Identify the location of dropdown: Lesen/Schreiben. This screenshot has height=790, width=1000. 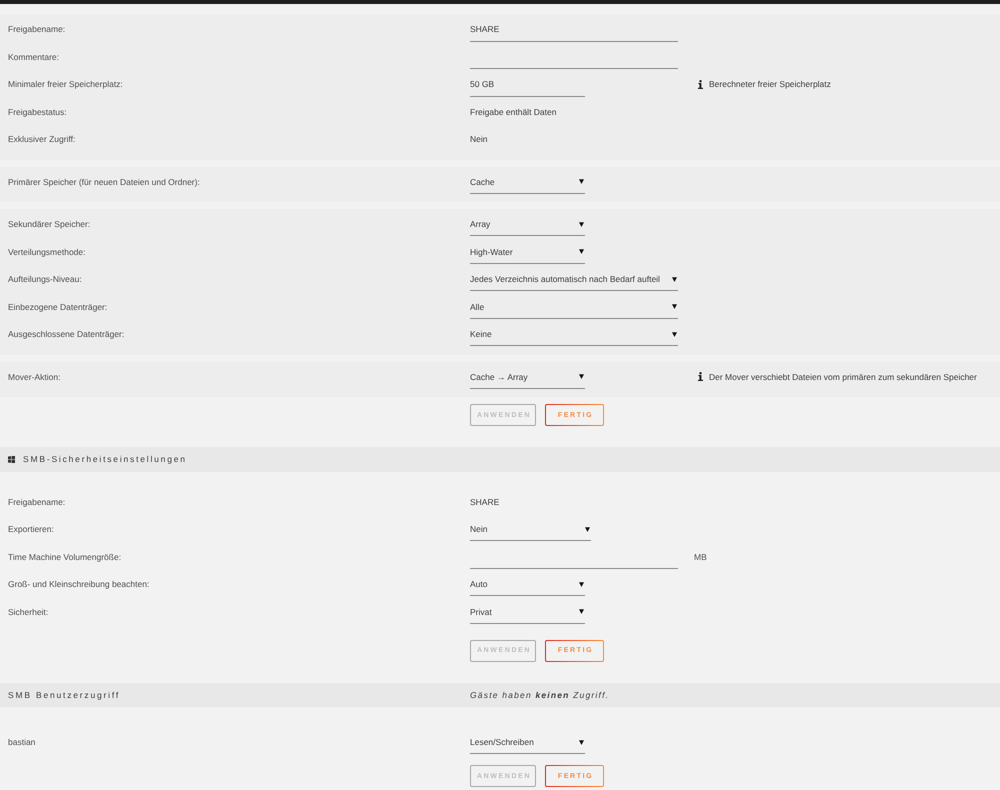
(527, 744).